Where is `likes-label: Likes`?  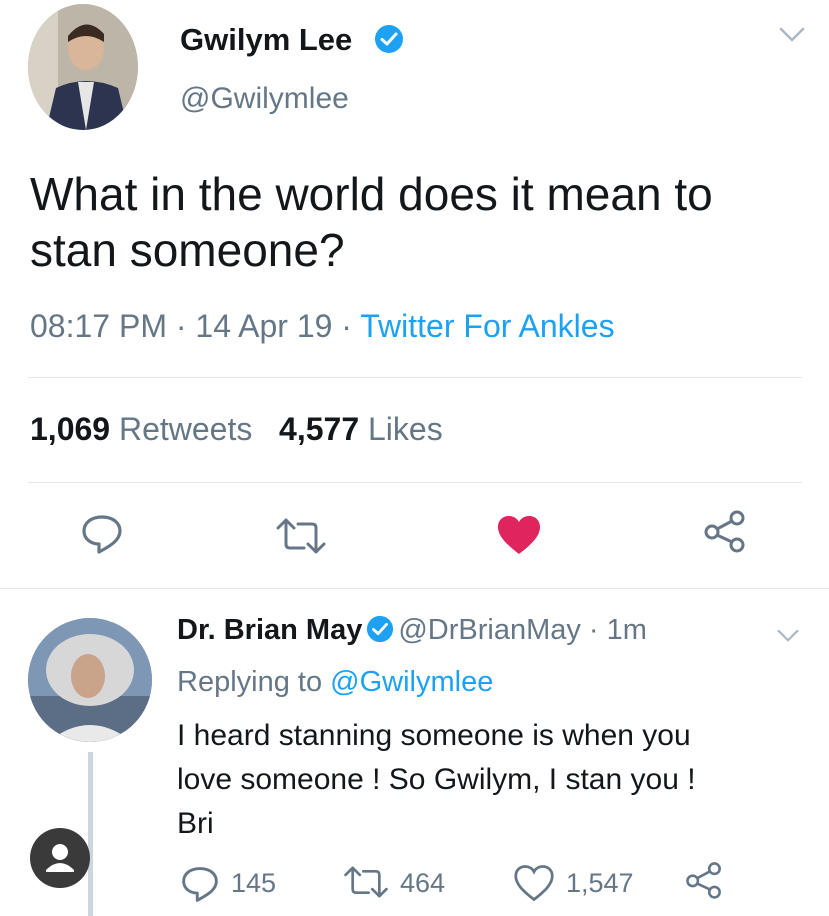
likes-label: Likes is located at coordinates (405, 429).